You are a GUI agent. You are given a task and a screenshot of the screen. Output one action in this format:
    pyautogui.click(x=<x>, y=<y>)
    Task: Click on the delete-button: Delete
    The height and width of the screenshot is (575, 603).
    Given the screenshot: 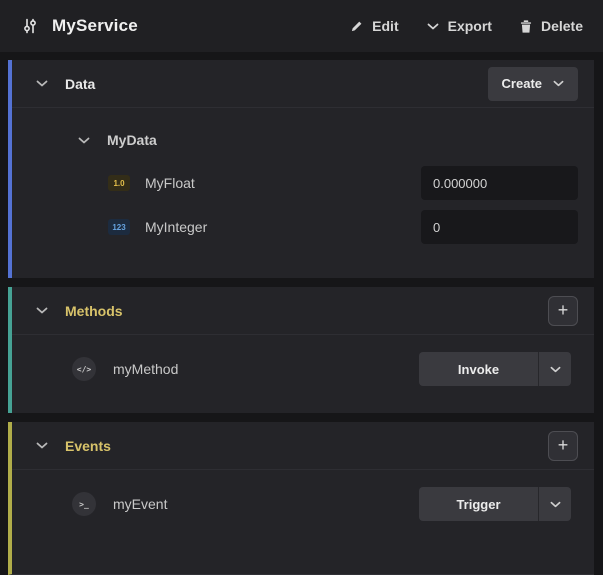 What is the action you would take?
    pyautogui.click(x=551, y=26)
    